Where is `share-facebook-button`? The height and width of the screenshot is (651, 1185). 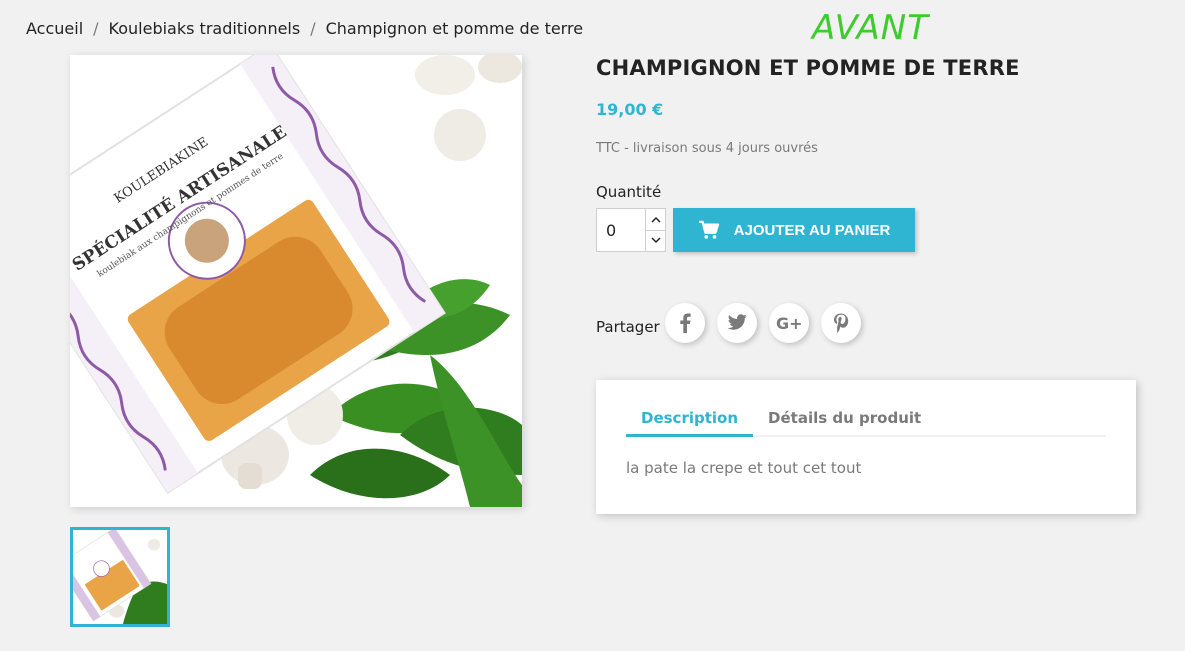
share-facebook-button is located at coordinates (685, 323).